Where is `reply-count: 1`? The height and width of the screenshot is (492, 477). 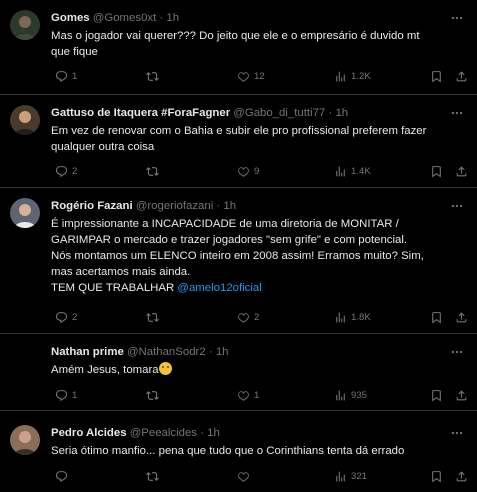
reply-count: 1 is located at coordinates (75, 76).